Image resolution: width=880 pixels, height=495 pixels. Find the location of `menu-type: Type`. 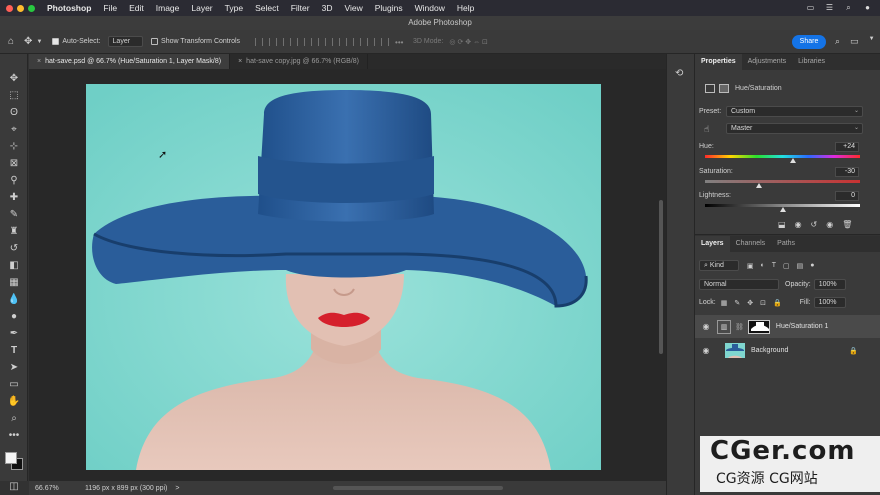

menu-type: Type is located at coordinates (234, 8).